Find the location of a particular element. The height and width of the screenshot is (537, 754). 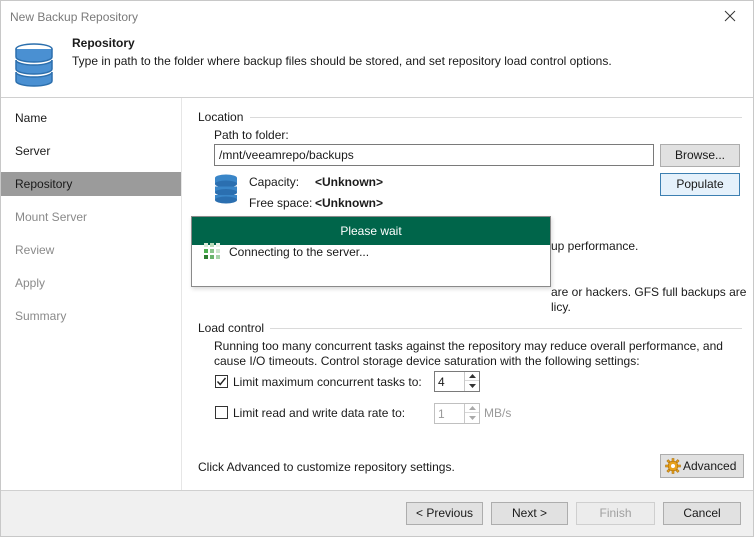

load-control-group-line is located at coordinates (506, 328).